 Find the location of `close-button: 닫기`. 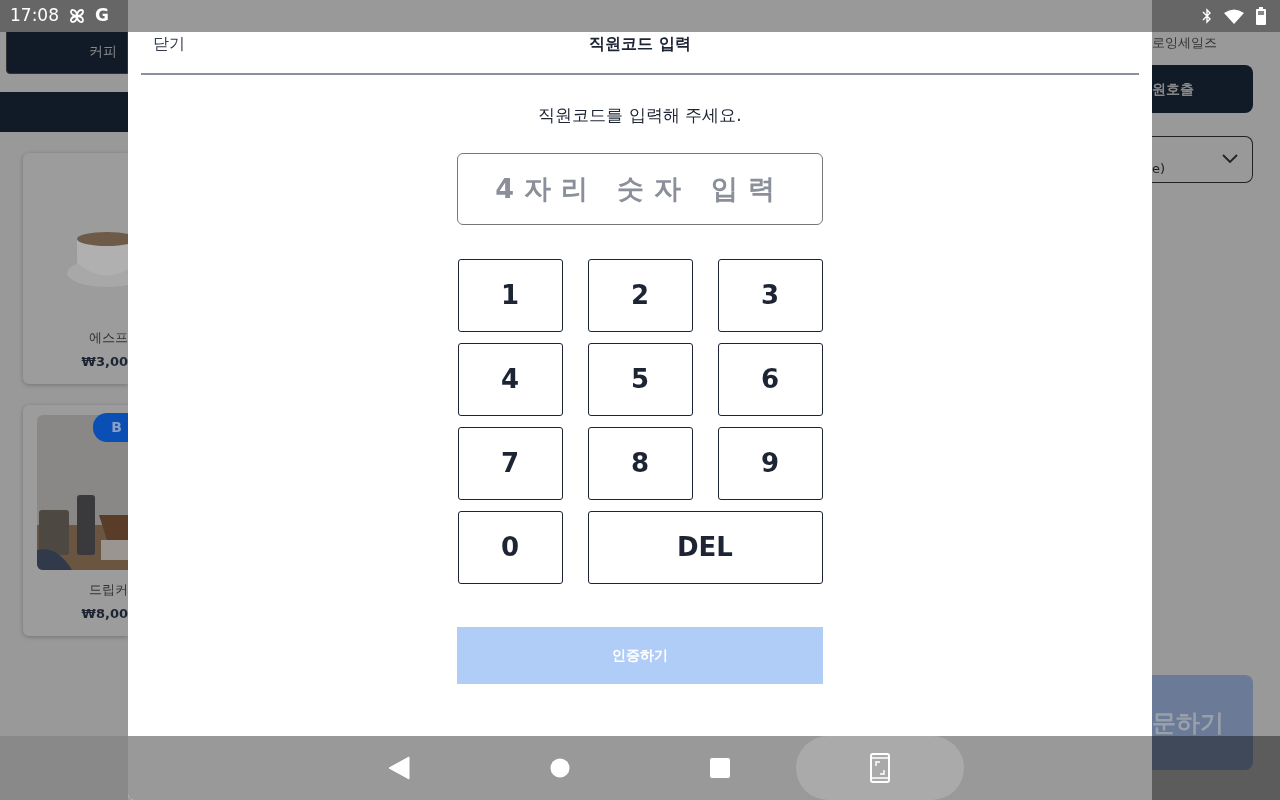

close-button: 닫기 is located at coordinates (169, 44).